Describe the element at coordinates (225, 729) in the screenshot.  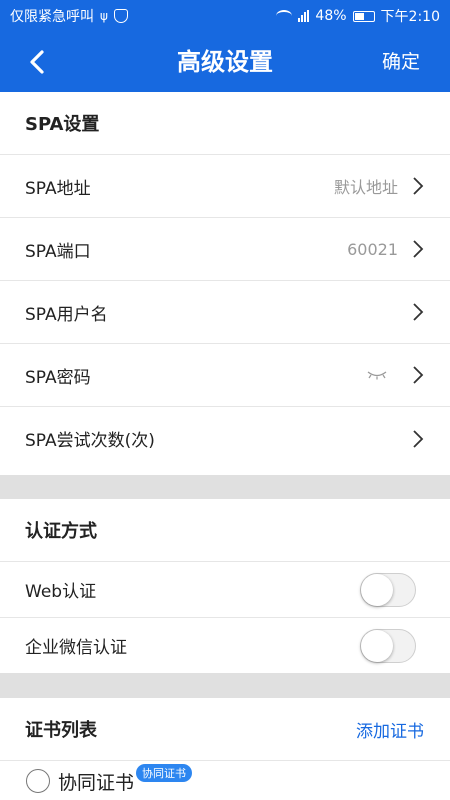
I see `certs-section-header: 证书列表 添加证书` at that location.